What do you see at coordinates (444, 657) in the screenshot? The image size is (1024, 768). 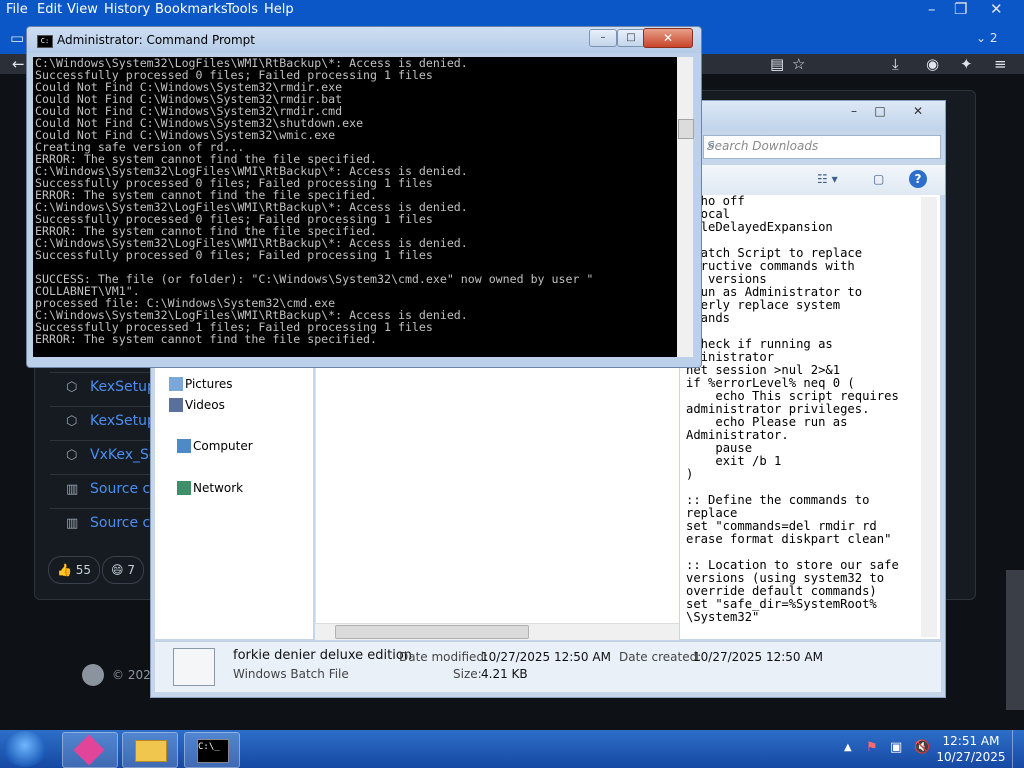 I see `date-modified-label: Date modified:` at bounding box center [444, 657].